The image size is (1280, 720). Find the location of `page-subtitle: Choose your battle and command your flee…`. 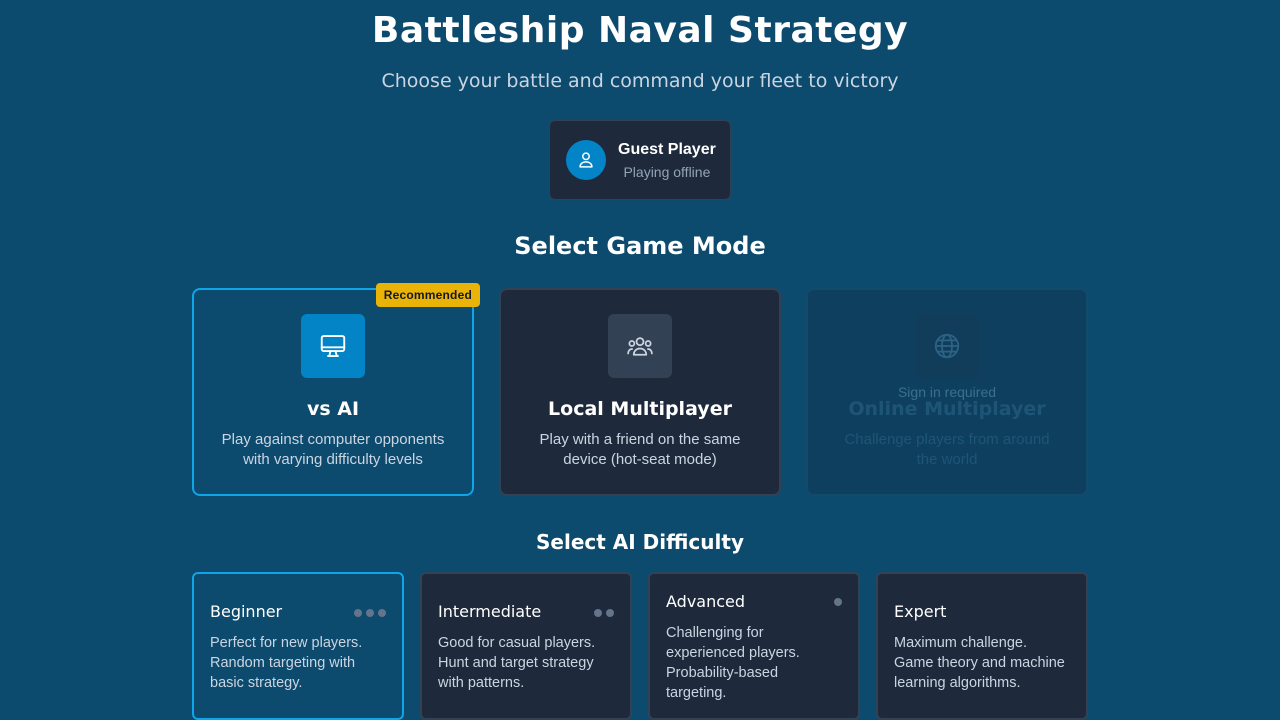

page-subtitle: Choose your battle and command your flee… is located at coordinates (640, 81).